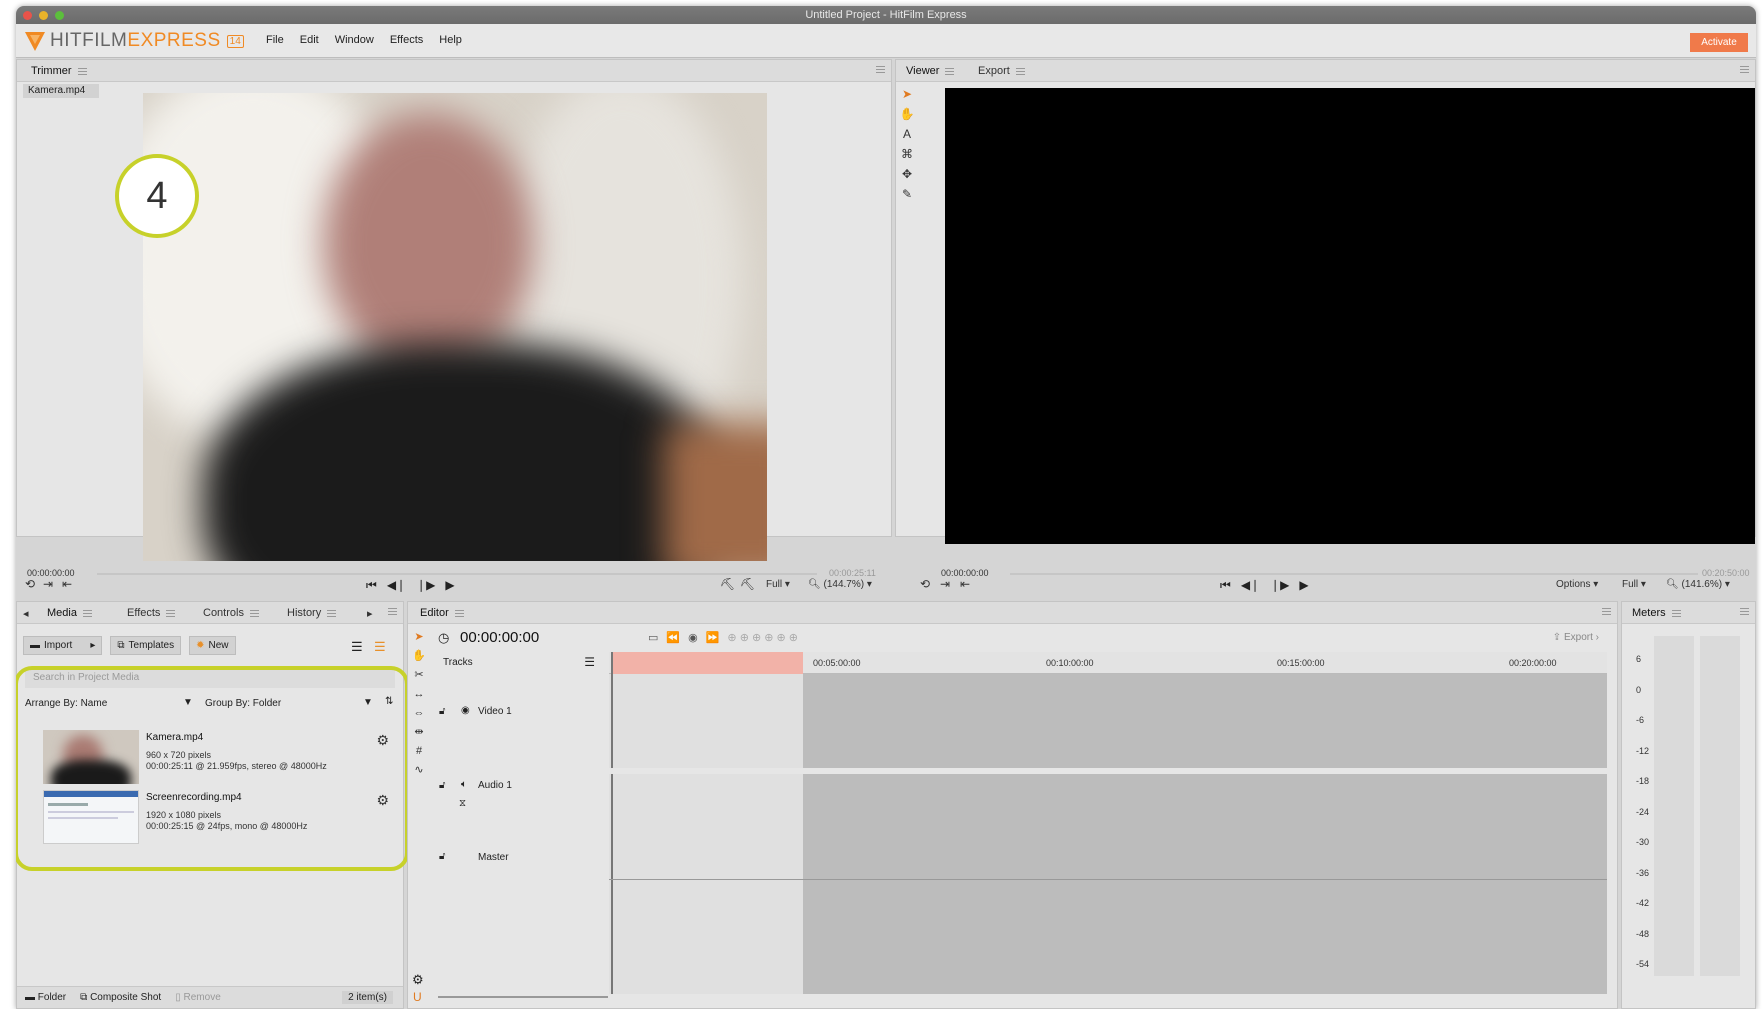 This screenshot has width=1762, height=1009. Describe the element at coordinates (418, 980) in the screenshot. I see `editor-settings-icon: ⚙` at that location.